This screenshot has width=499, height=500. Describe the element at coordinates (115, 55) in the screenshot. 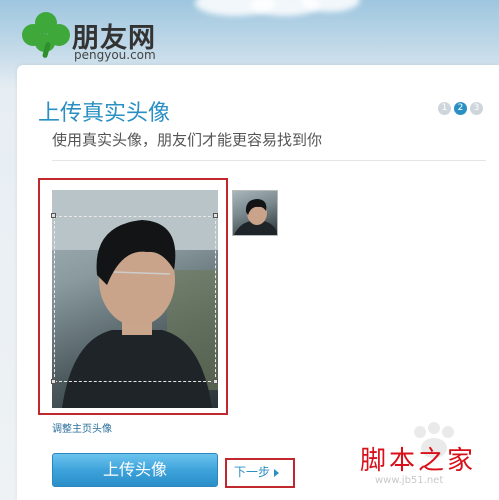

I see `brand-domain: pengyou.com` at that location.